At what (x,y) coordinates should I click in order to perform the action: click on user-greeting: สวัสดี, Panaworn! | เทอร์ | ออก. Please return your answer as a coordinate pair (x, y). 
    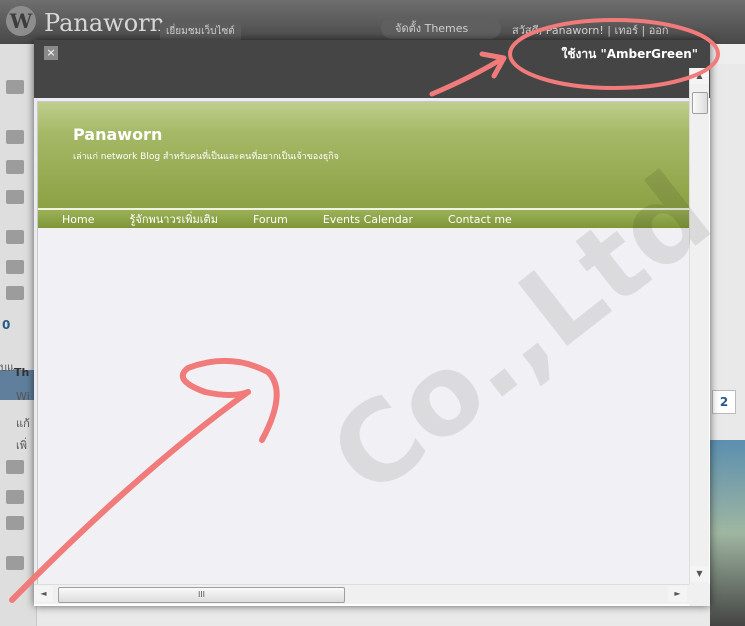
    Looking at the image, I should click on (590, 30).